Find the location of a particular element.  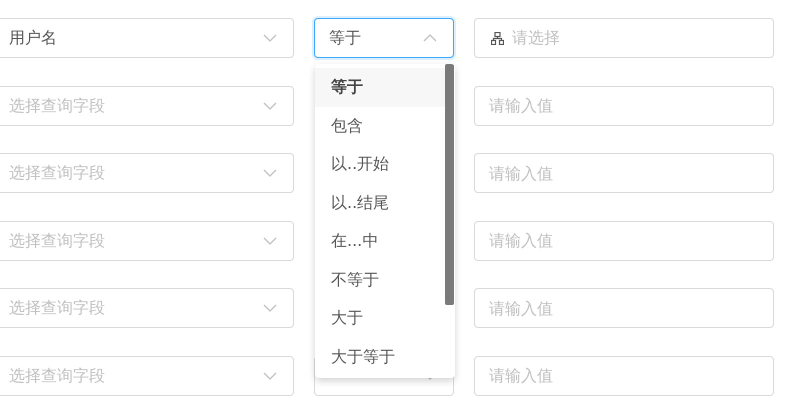

select-placeholder: 请选择 is located at coordinates (536, 38).